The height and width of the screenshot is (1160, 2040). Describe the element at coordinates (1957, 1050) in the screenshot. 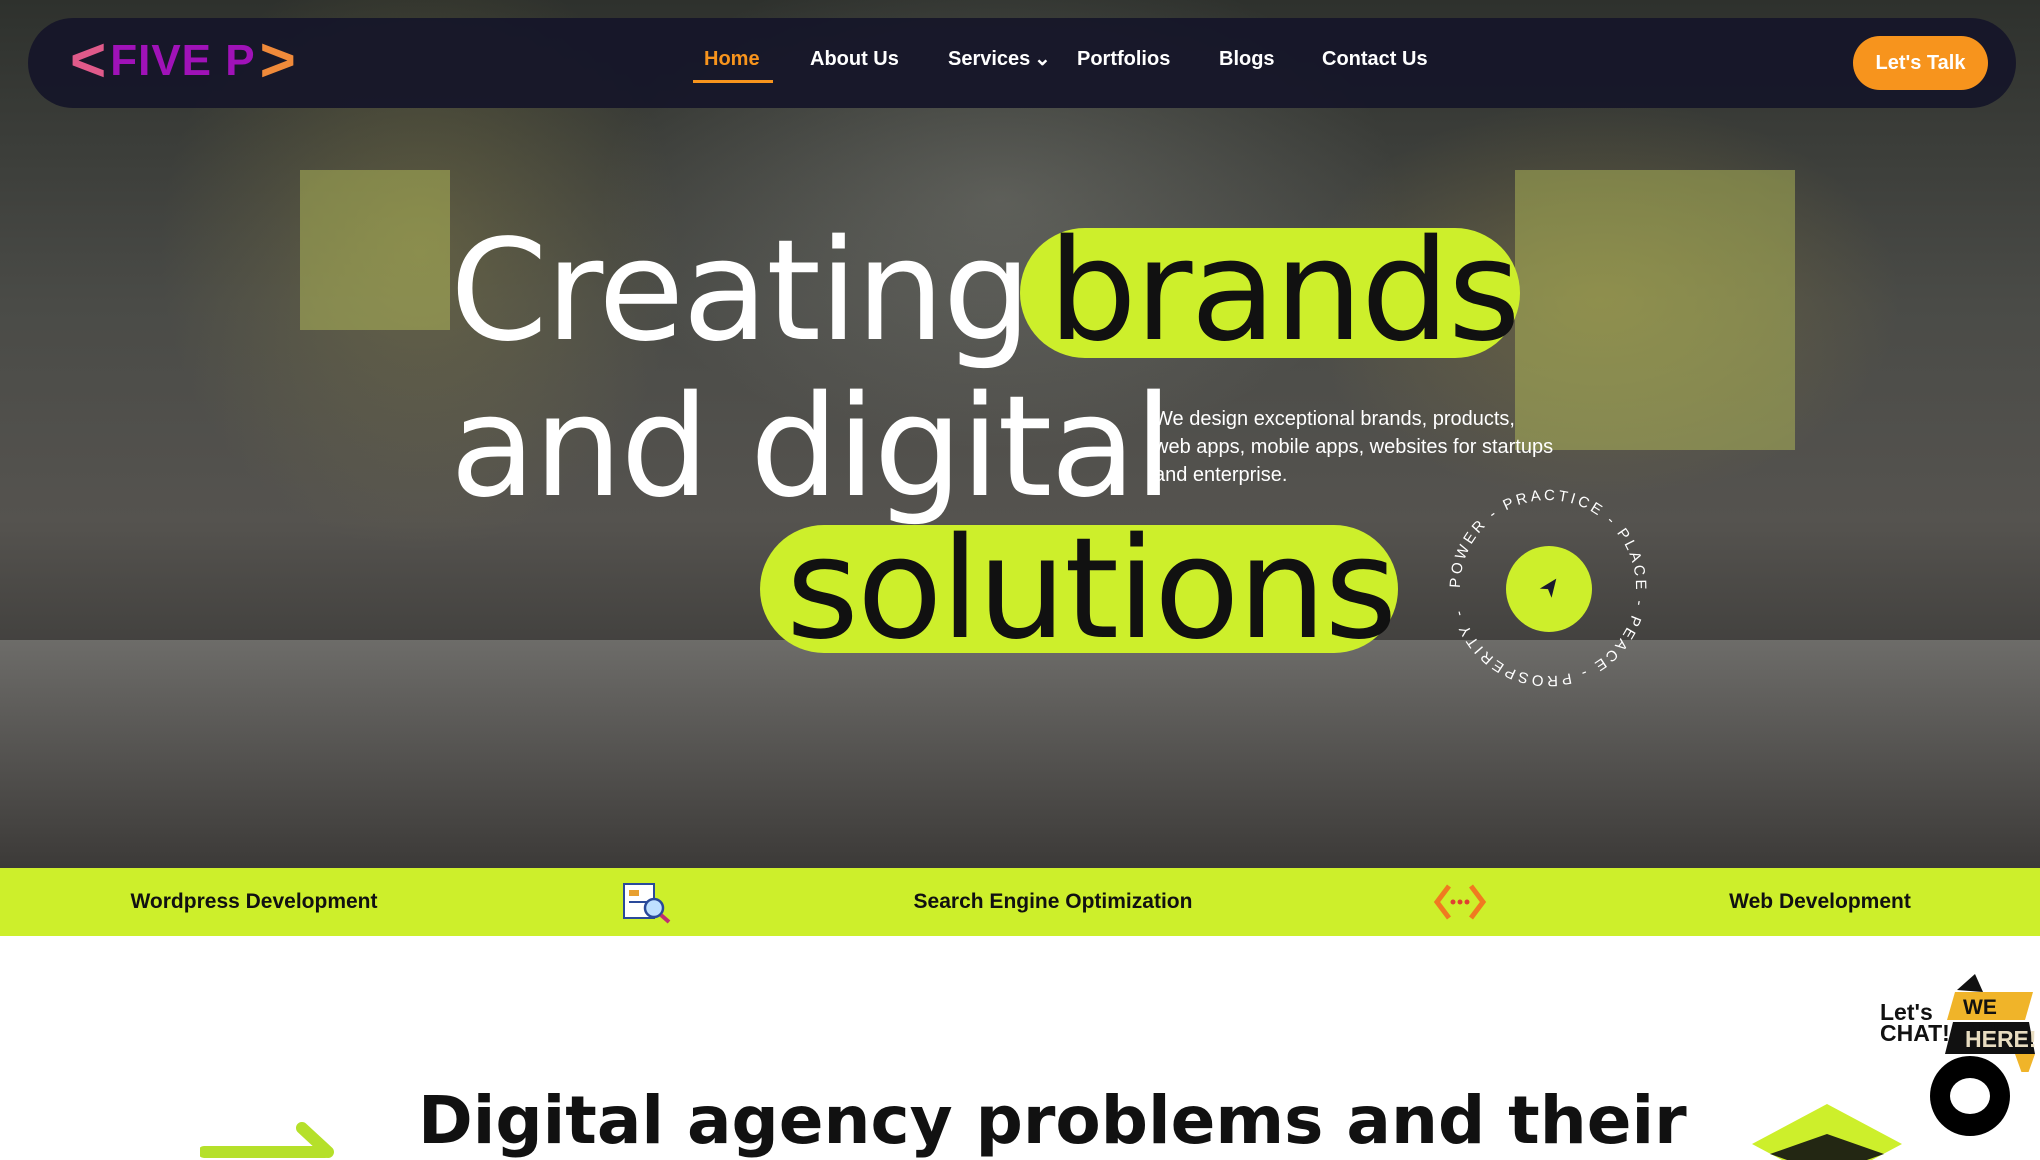

I see `chat-widget: Let's CHAT! WE ARE HERE!` at that location.